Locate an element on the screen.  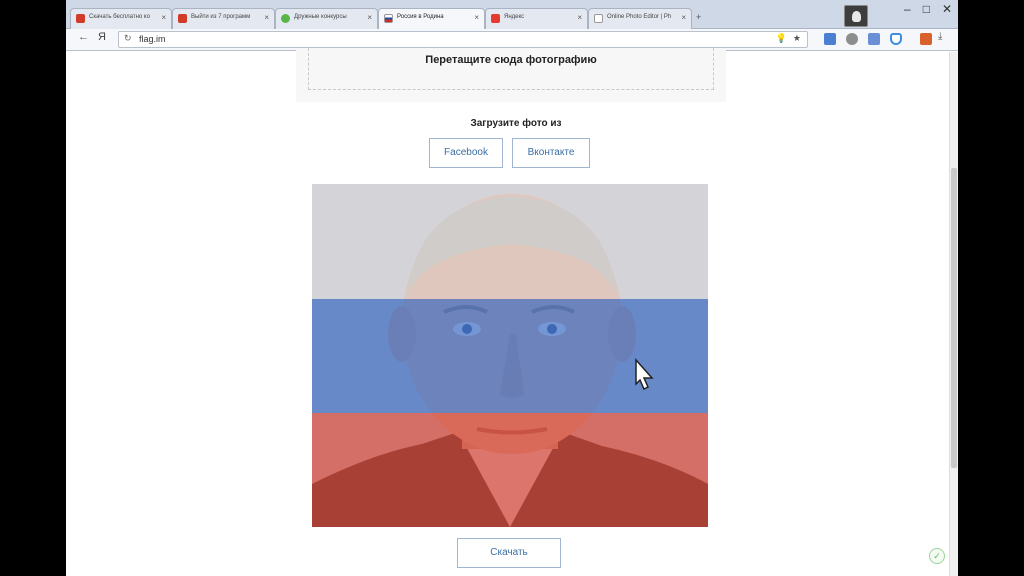
profile-avatar is located at coordinates (856, 16).